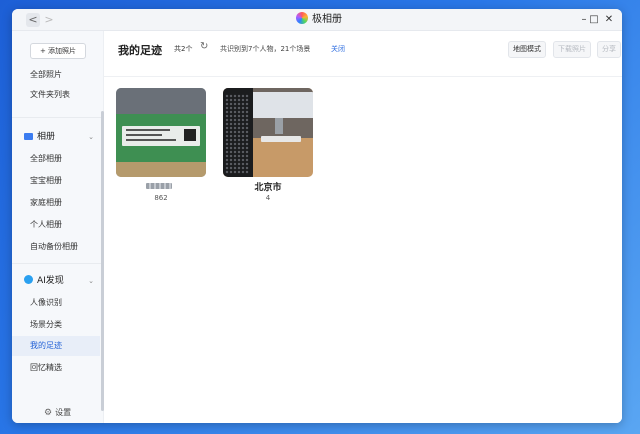  What do you see at coordinates (56, 303) in the screenshot?
I see `sidebar-item-face-recognition: 人像识别` at bounding box center [56, 303].